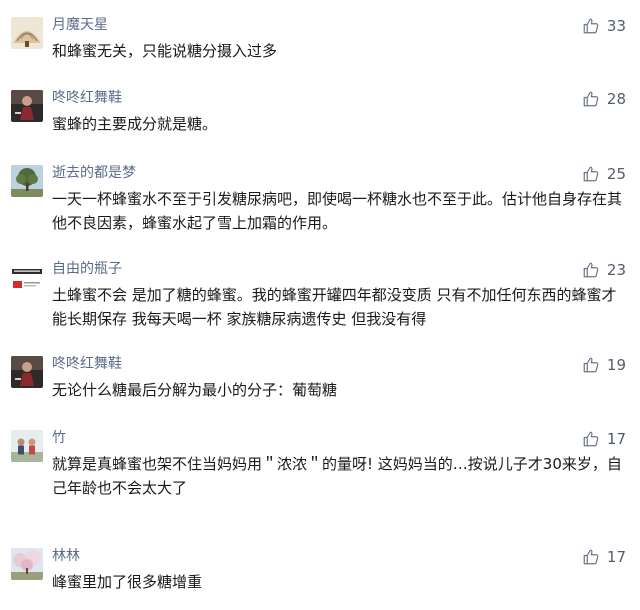 Image resolution: width=640 pixels, height=610 pixels. Describe the element at coordinates (80, 25) in the screenshot. I see `comment-author: 月魔天星` at that location.